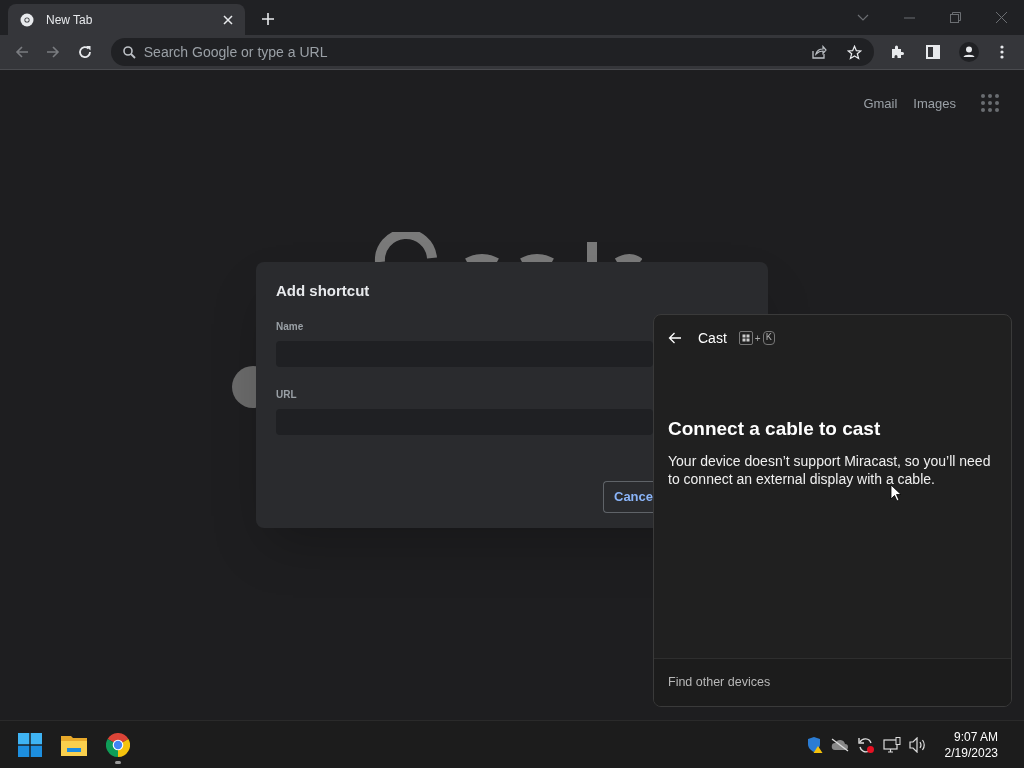 Image resolution: width=1024 pixels, height=768 pixels. I want to click on mouse-cursor-icon, so click(896, 493).